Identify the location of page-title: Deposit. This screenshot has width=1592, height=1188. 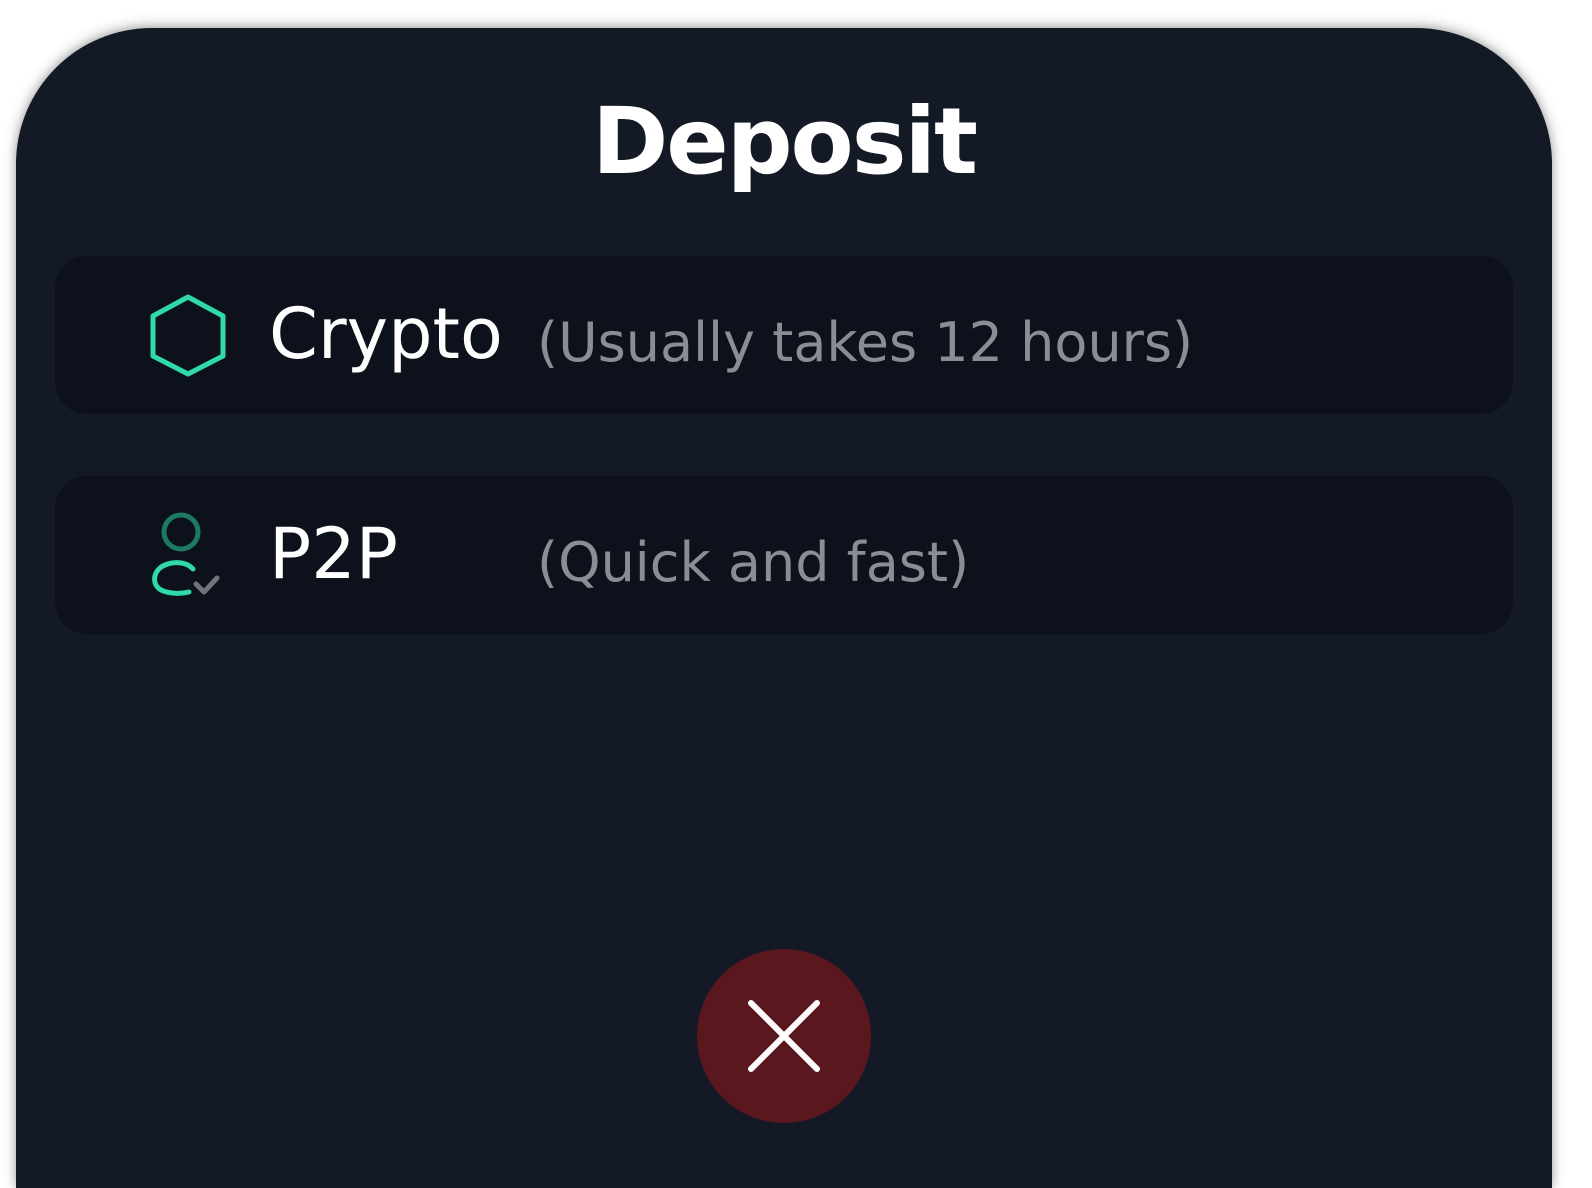
(784, 141).